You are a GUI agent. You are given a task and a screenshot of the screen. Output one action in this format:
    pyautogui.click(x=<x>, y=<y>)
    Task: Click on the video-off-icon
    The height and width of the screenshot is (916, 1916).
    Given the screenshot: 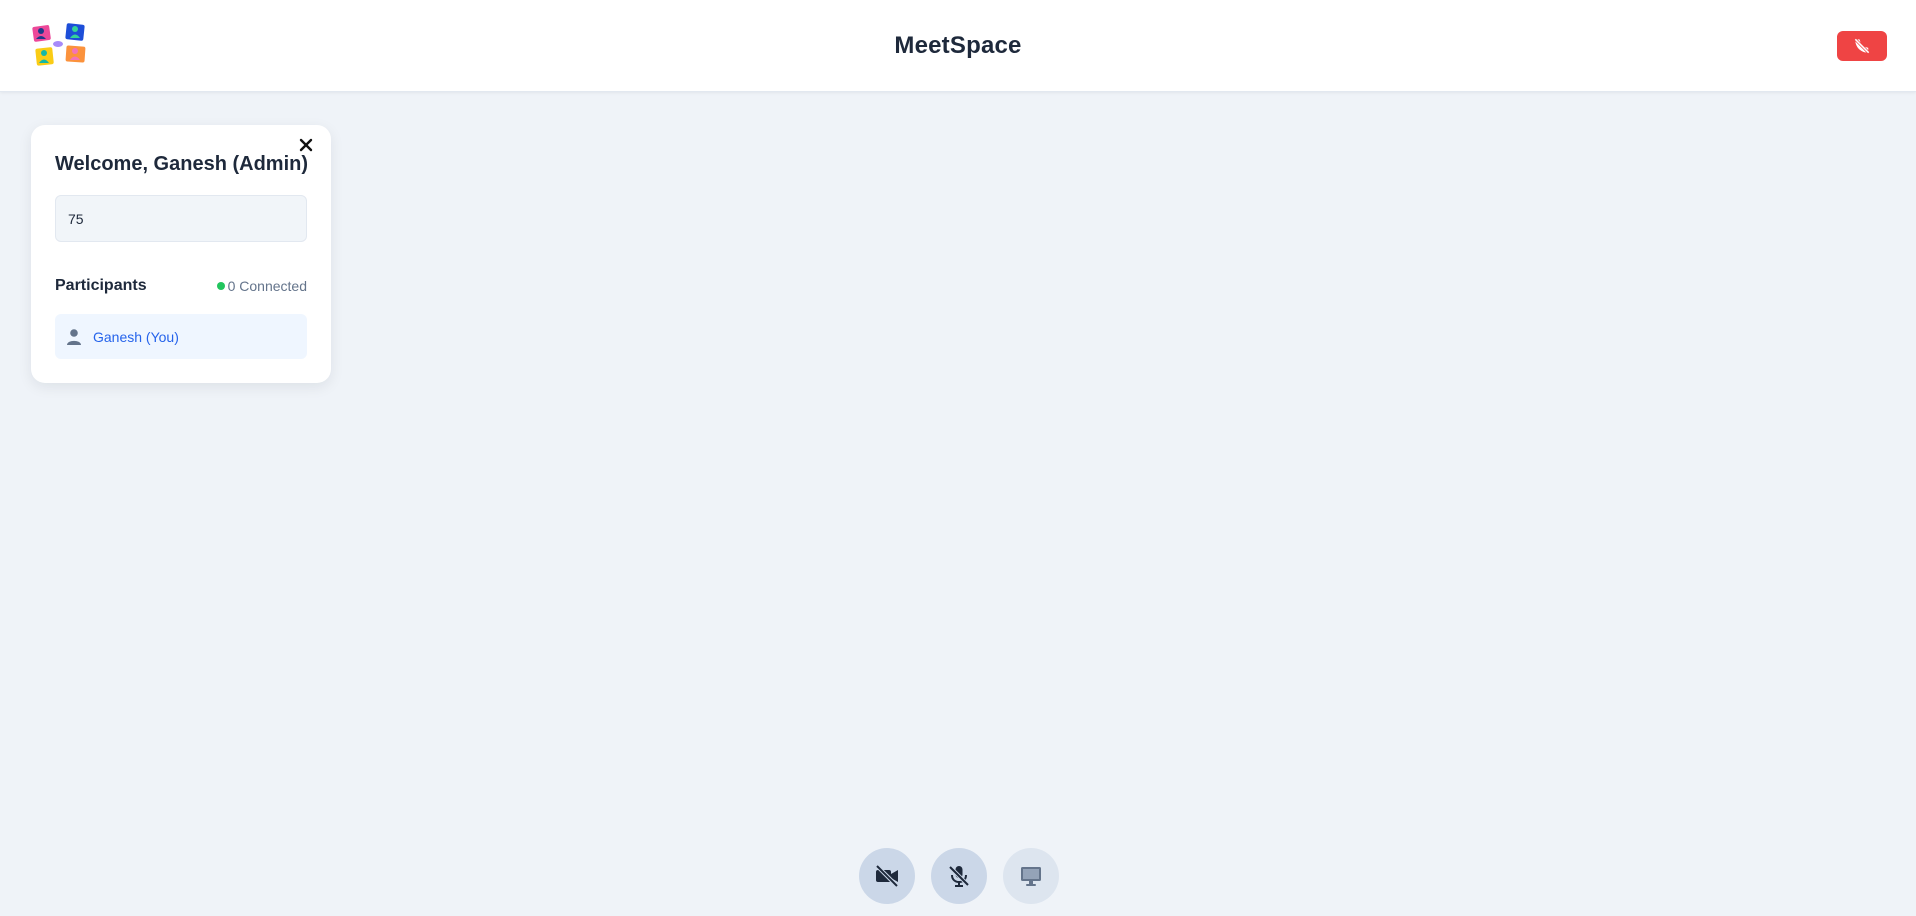 What is the action you would take?
    pyautogui.click(x=887, y=876)
    